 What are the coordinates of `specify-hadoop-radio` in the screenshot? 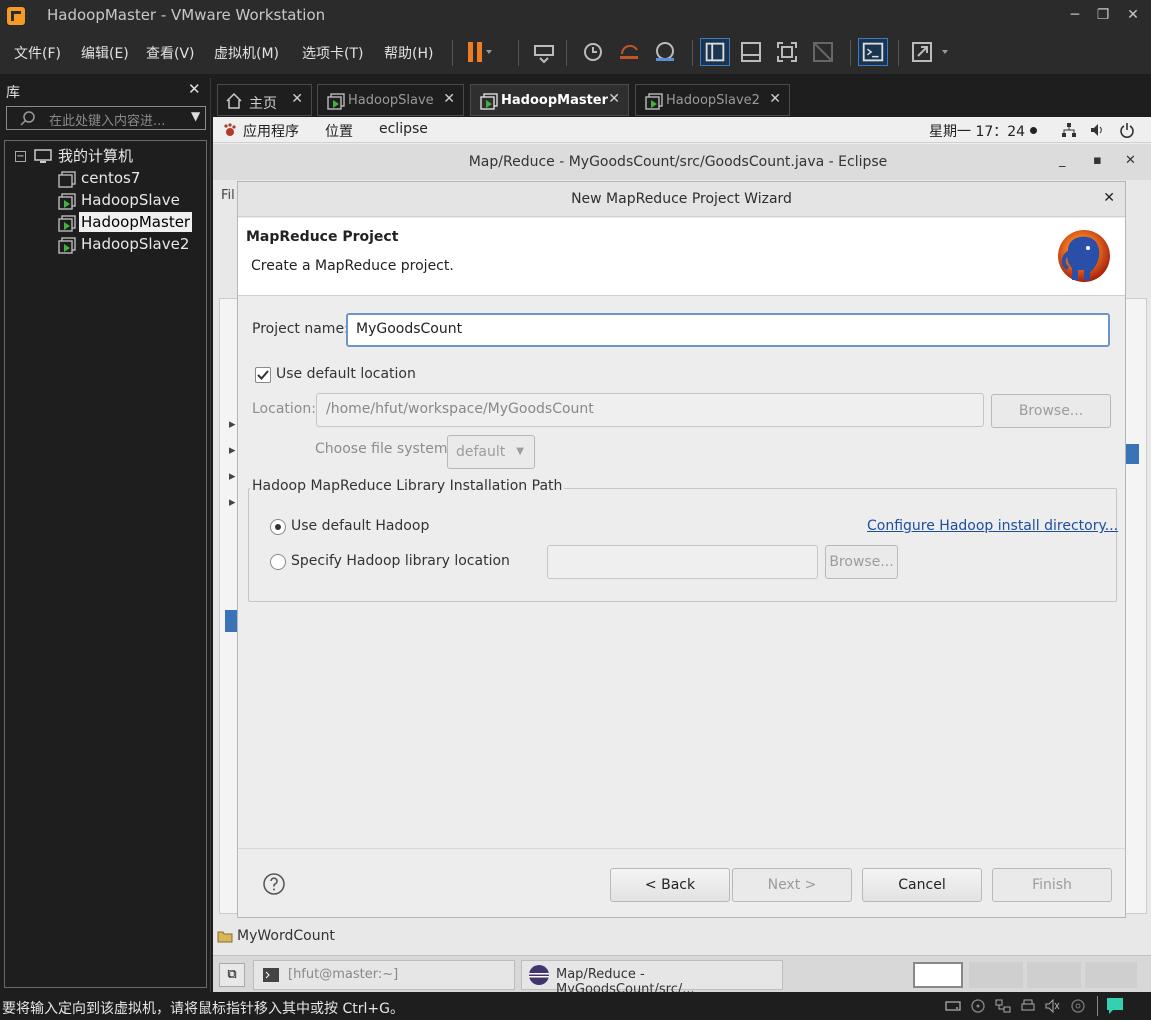 It's located at (278, 562).